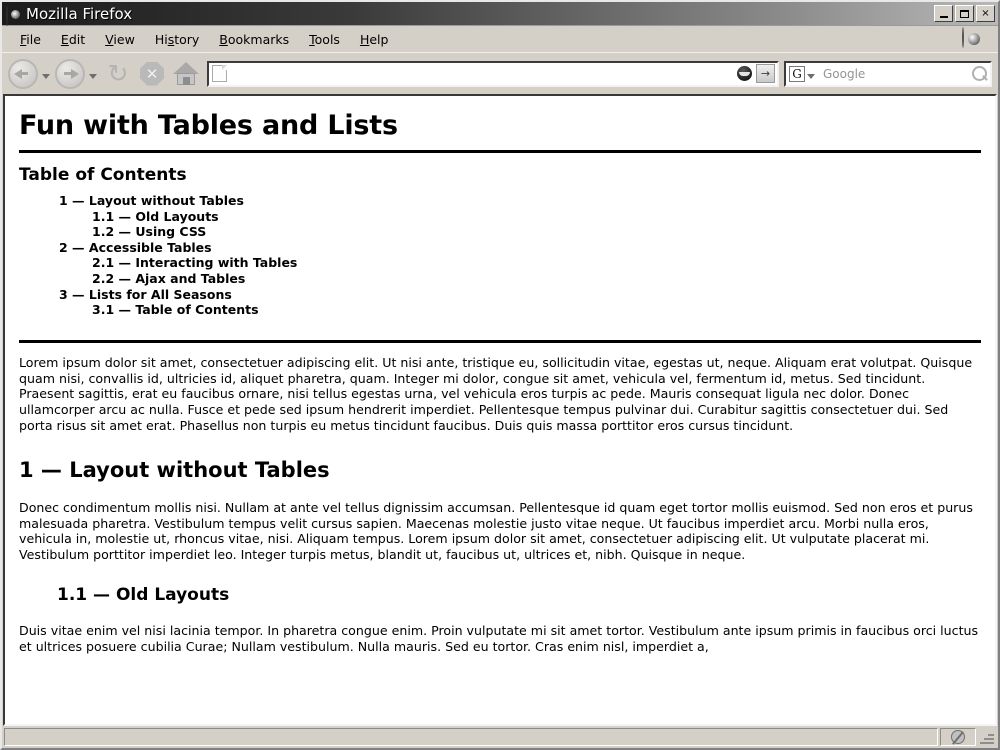  Describe the element at coordinates (30, 39) in the screenshot. I see `menu-file: File` at that location.